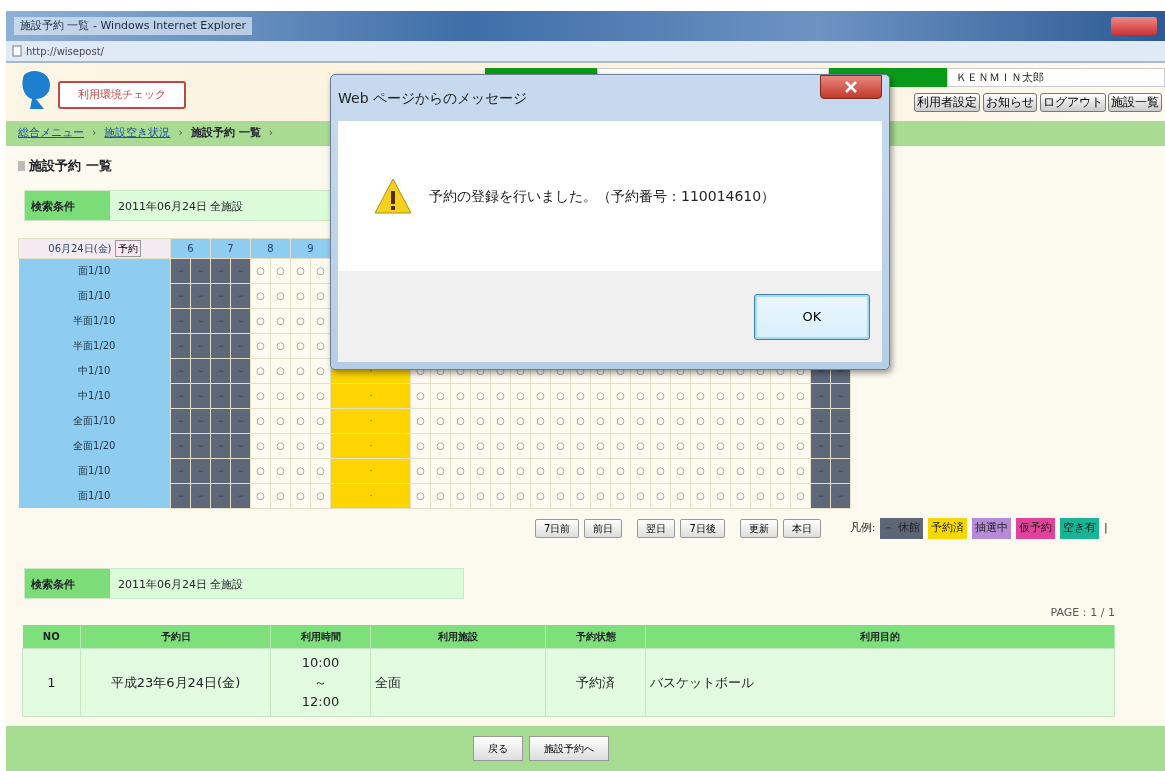  I want to click on user-name: ＫＥＮＭＩＮ太郎, so click(1056, 77).